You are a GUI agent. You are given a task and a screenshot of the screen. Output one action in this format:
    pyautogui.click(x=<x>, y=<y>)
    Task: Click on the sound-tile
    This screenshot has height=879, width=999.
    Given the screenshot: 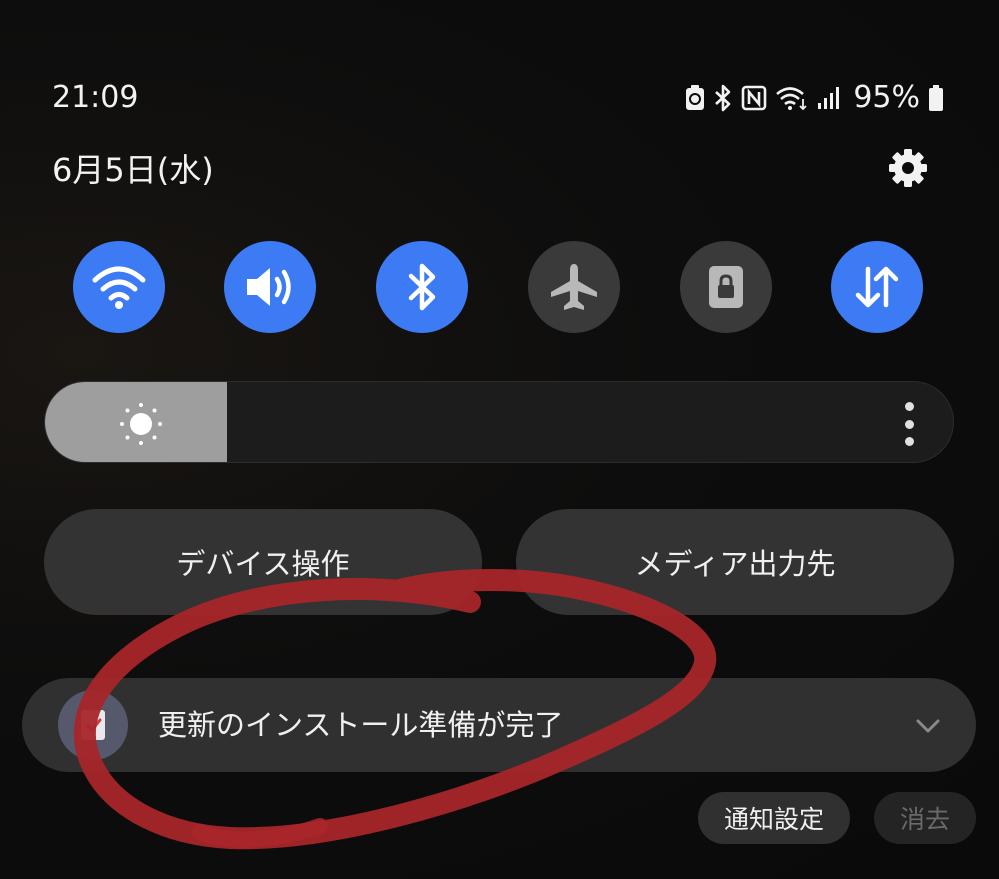 What is the action you would take?
    pyautogui.click(x=270, y=287)
    